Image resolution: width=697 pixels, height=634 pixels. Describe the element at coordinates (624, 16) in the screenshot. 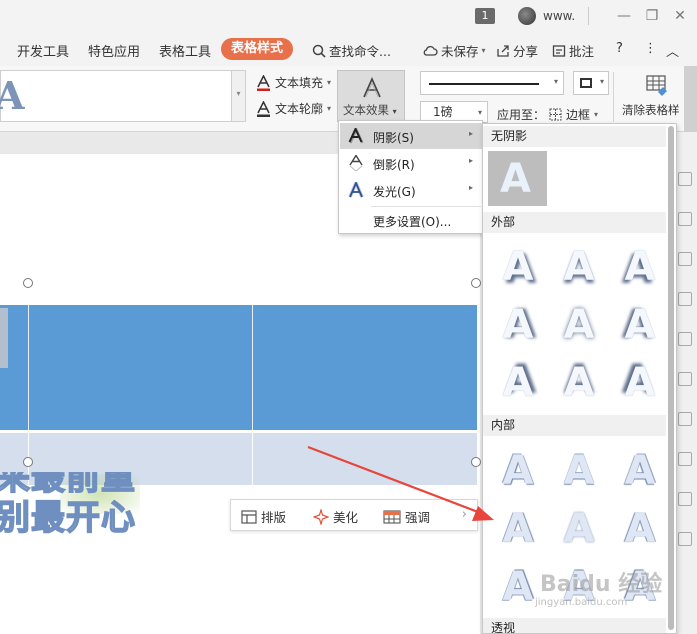

I see `minimize-button: —` at that location.